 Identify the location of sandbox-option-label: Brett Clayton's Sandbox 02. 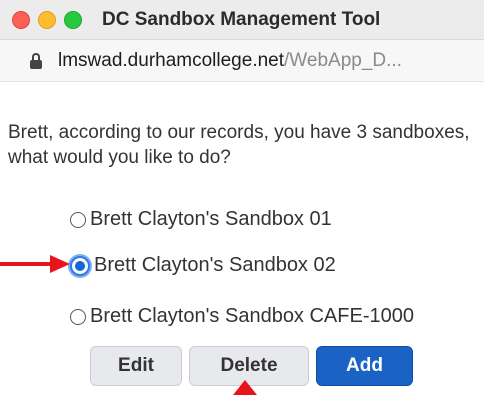
(215, 265).